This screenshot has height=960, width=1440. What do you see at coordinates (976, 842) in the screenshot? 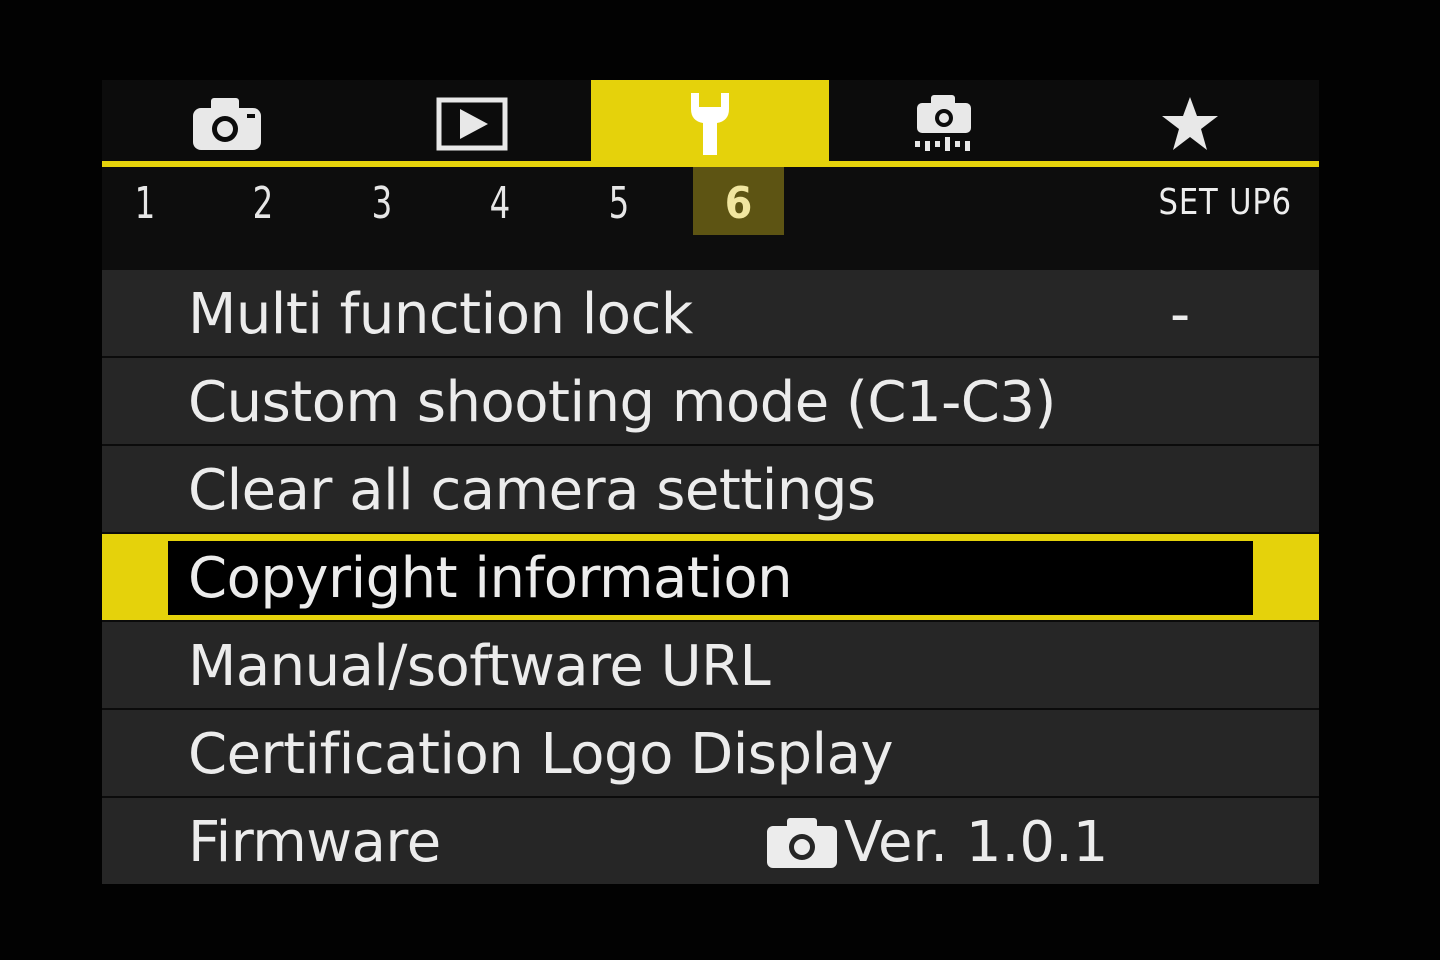
I see `firmware-version: Ver. 1.0.1` at bounding box center [976, 842].